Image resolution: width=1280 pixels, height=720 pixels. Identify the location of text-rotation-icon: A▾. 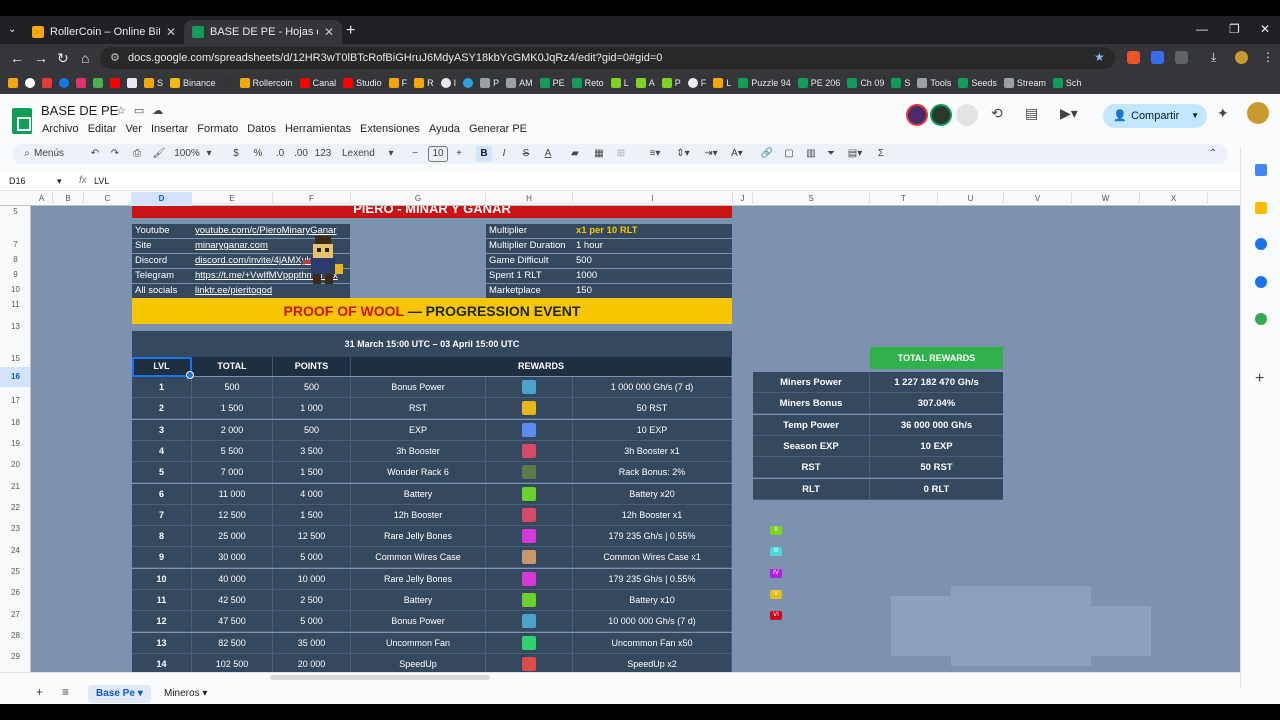
(737, 154).